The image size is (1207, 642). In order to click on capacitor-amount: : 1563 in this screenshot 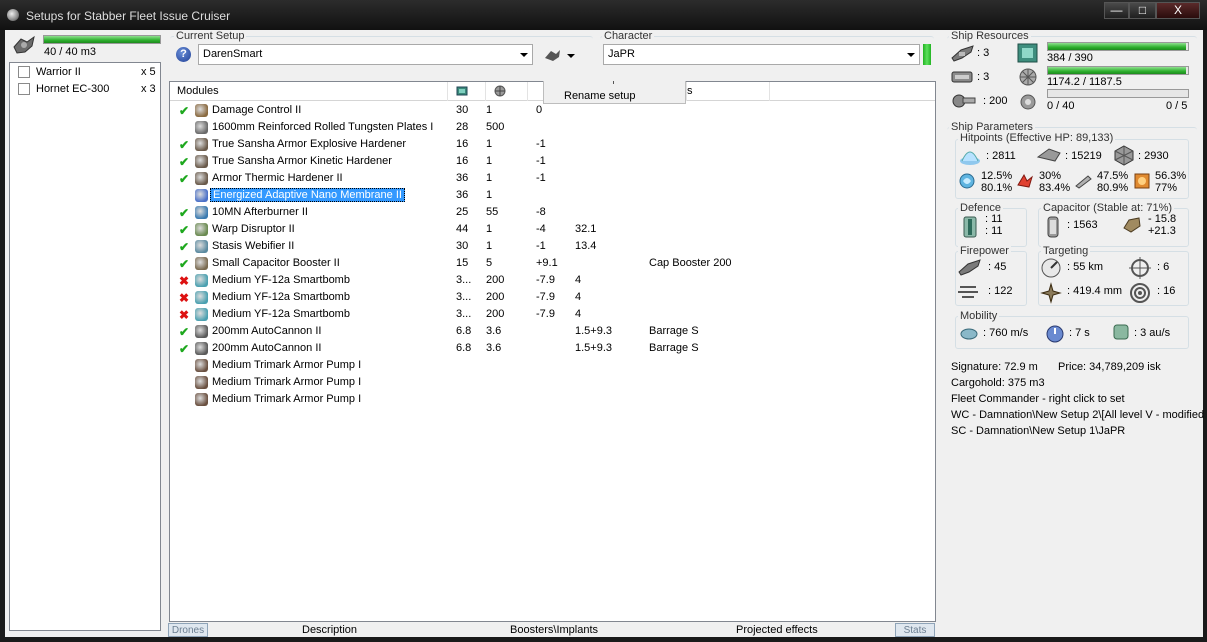, I will do `click(1082, 225)`.